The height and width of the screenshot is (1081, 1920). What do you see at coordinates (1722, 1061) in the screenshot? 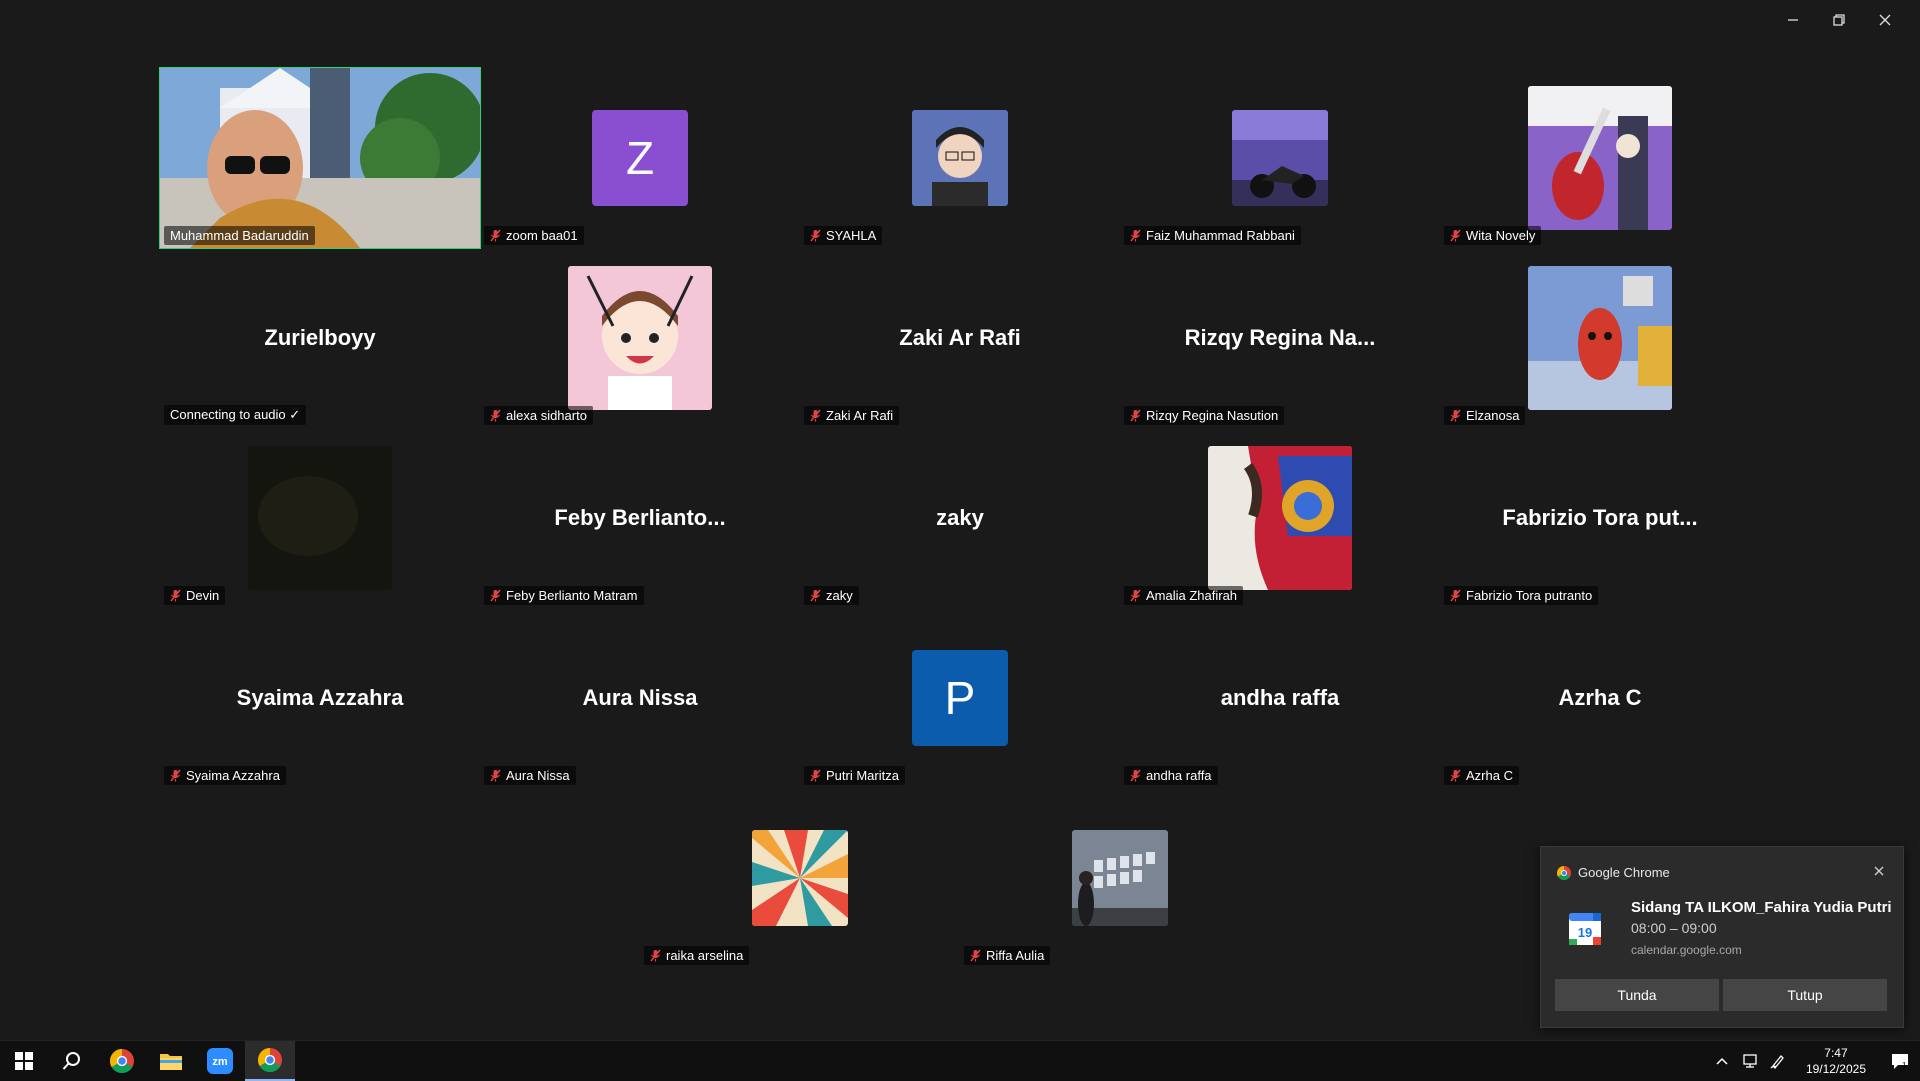
I see `show-hidden-icons-button` at bounding box center [1722, 1061].